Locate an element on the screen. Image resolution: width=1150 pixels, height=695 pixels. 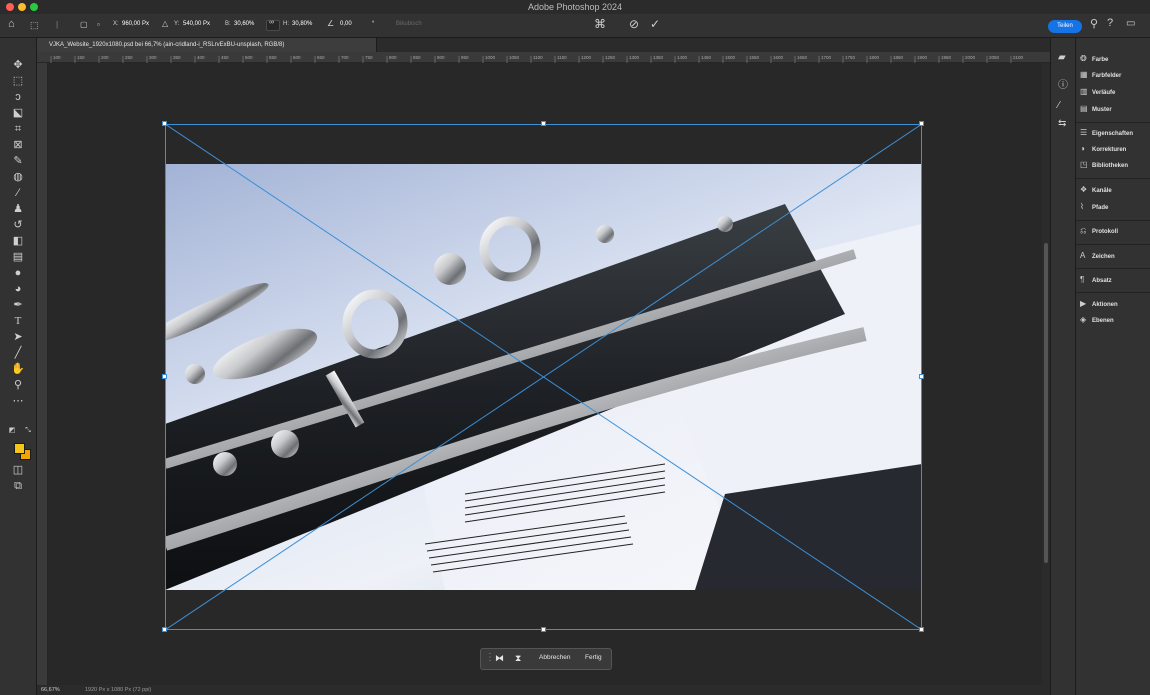
ruler-tick-label: 300 is located at coordinates (153, 57).